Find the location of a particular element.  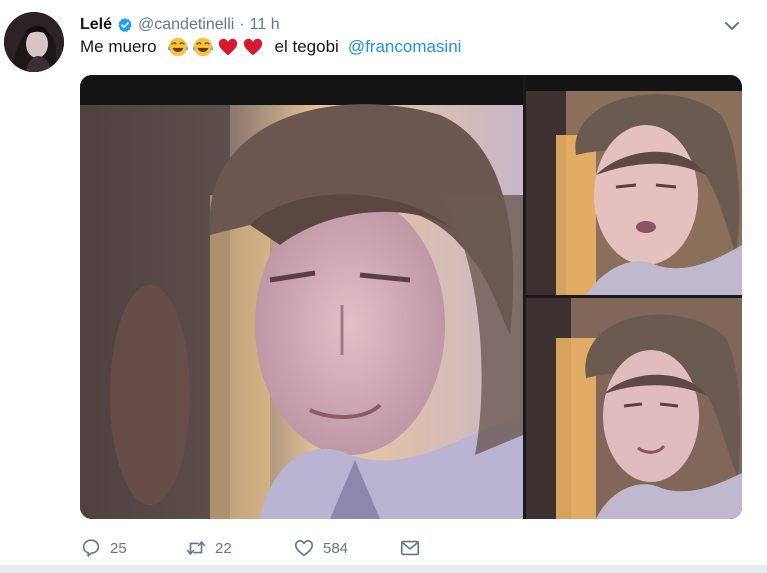

avatar-image is located at coordinates (34, 42).